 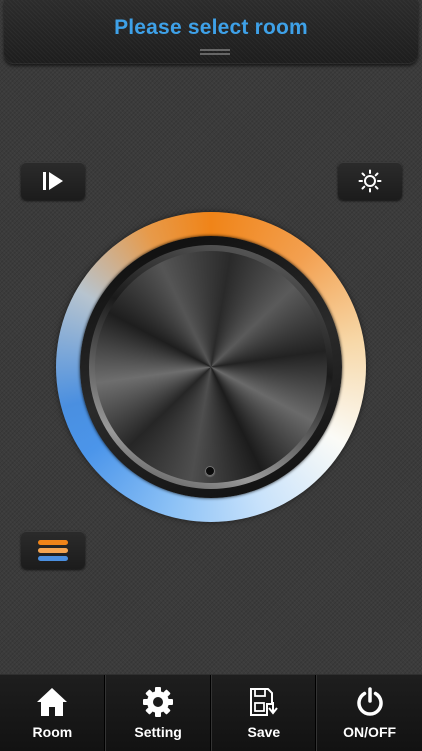 I want to click on header-bar: Please select room, so click(x=211, y=32).